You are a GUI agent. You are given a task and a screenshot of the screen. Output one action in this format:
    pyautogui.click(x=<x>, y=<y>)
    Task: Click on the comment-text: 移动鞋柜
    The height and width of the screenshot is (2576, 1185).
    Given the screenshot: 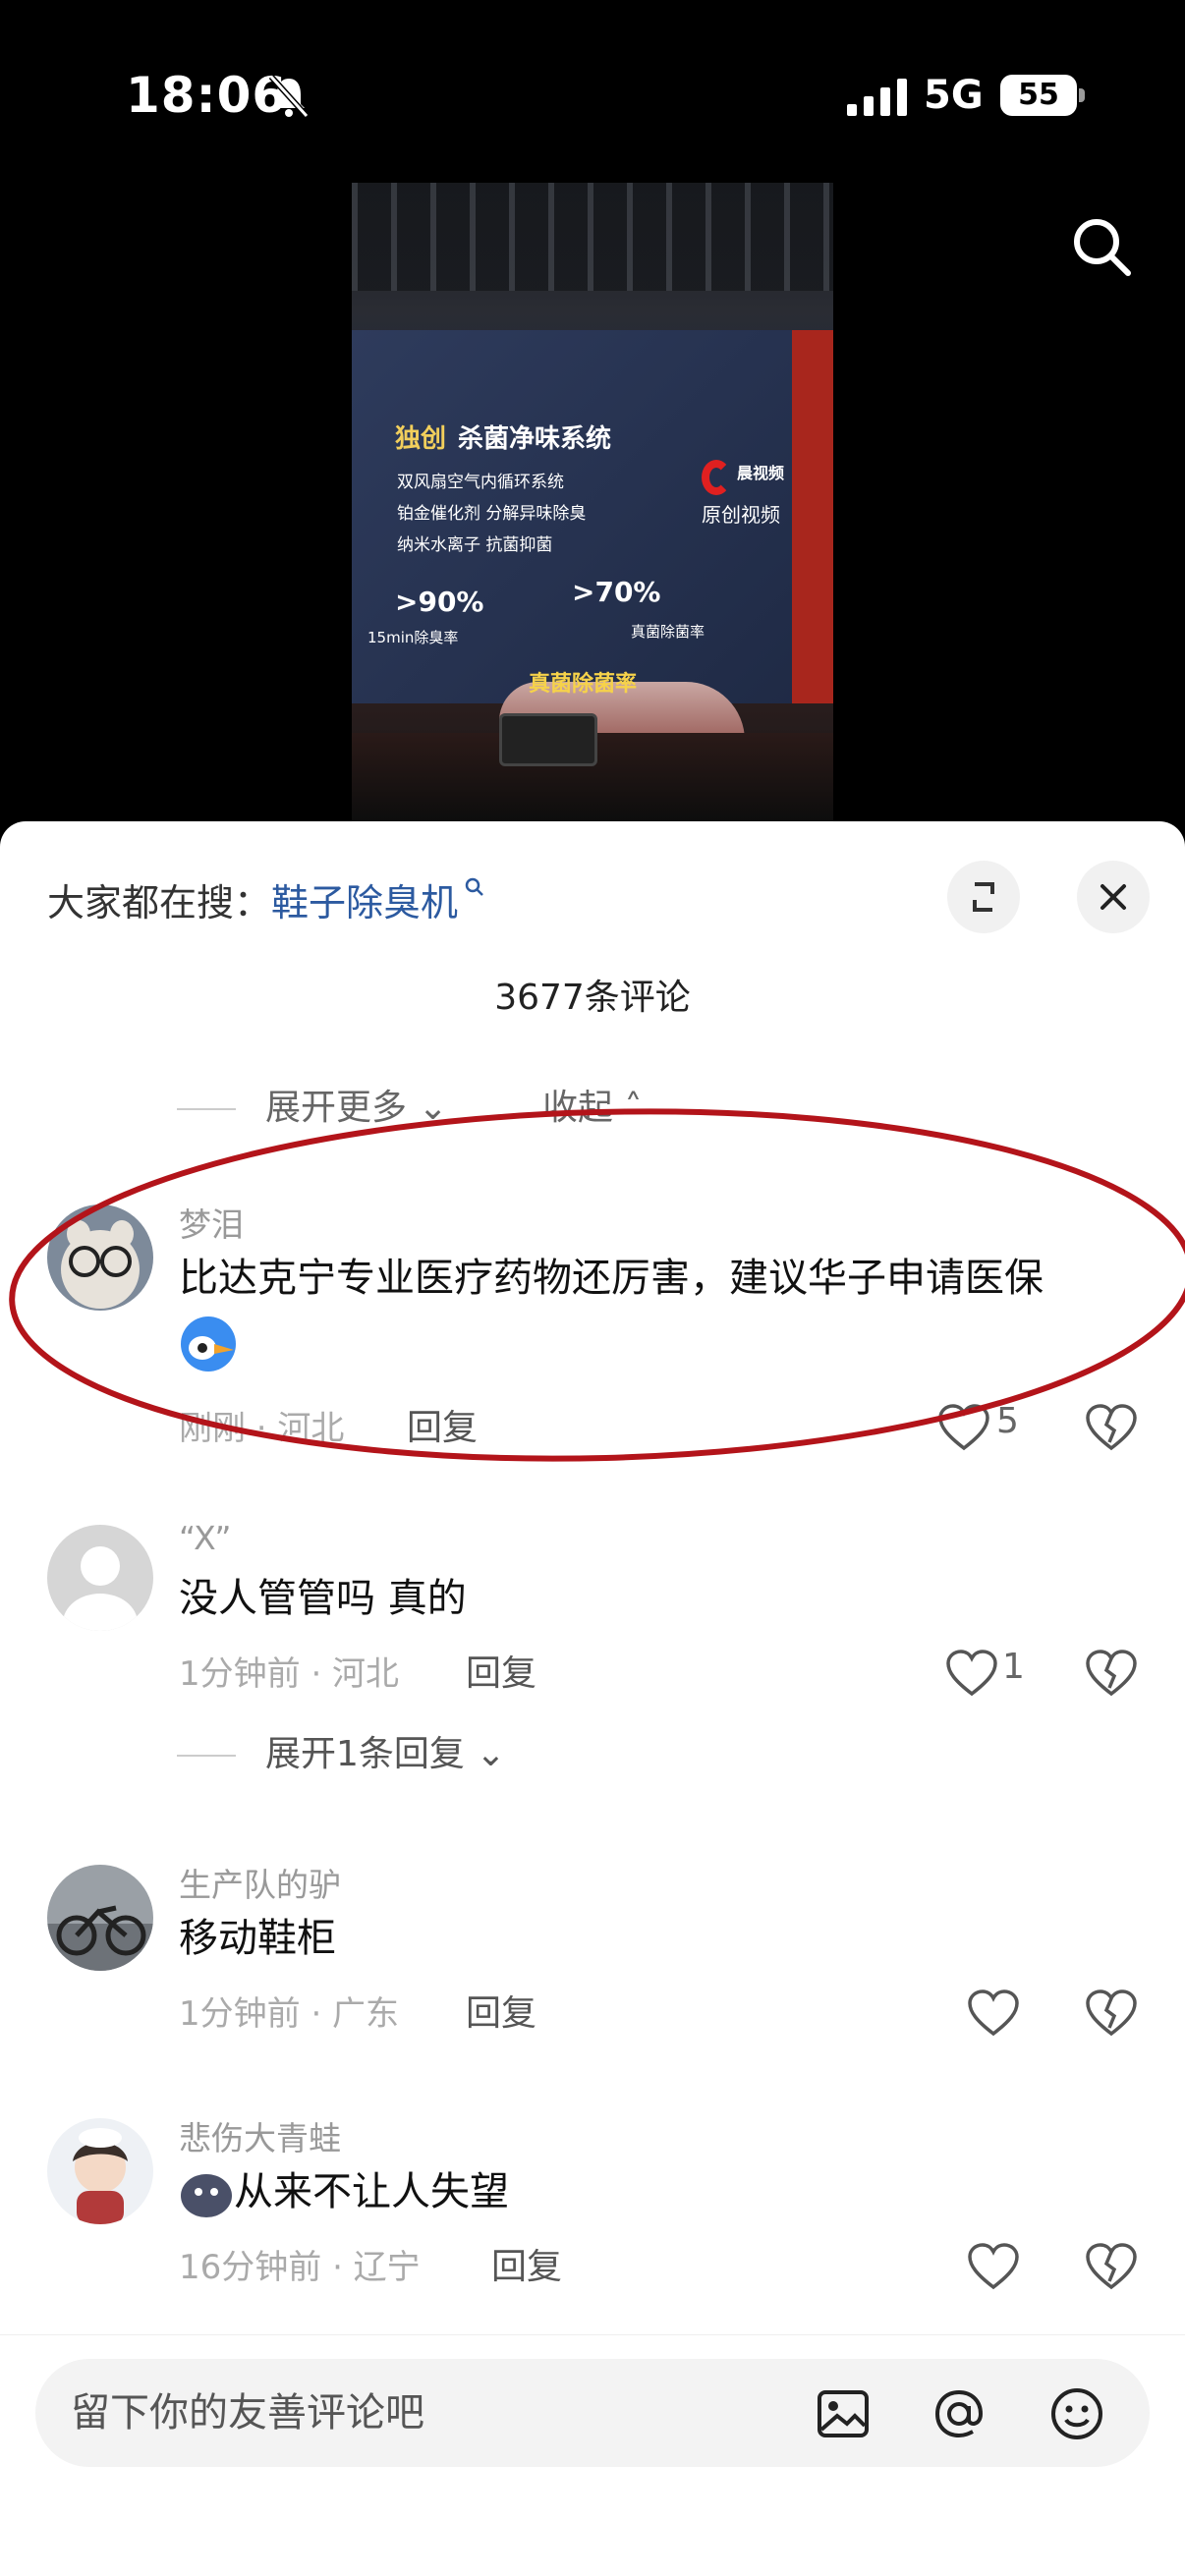 What is the action you would take?
    pyautogui.click(x=257, y=1938)
    